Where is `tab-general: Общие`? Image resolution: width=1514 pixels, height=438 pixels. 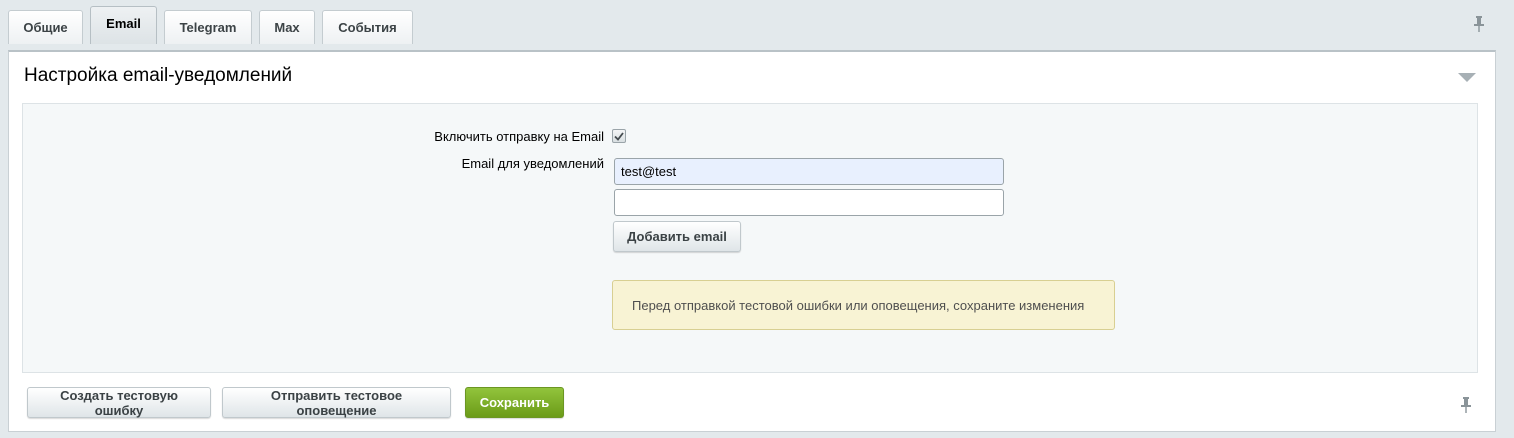
tab-general: Общие is located at coordinates (45, 27).